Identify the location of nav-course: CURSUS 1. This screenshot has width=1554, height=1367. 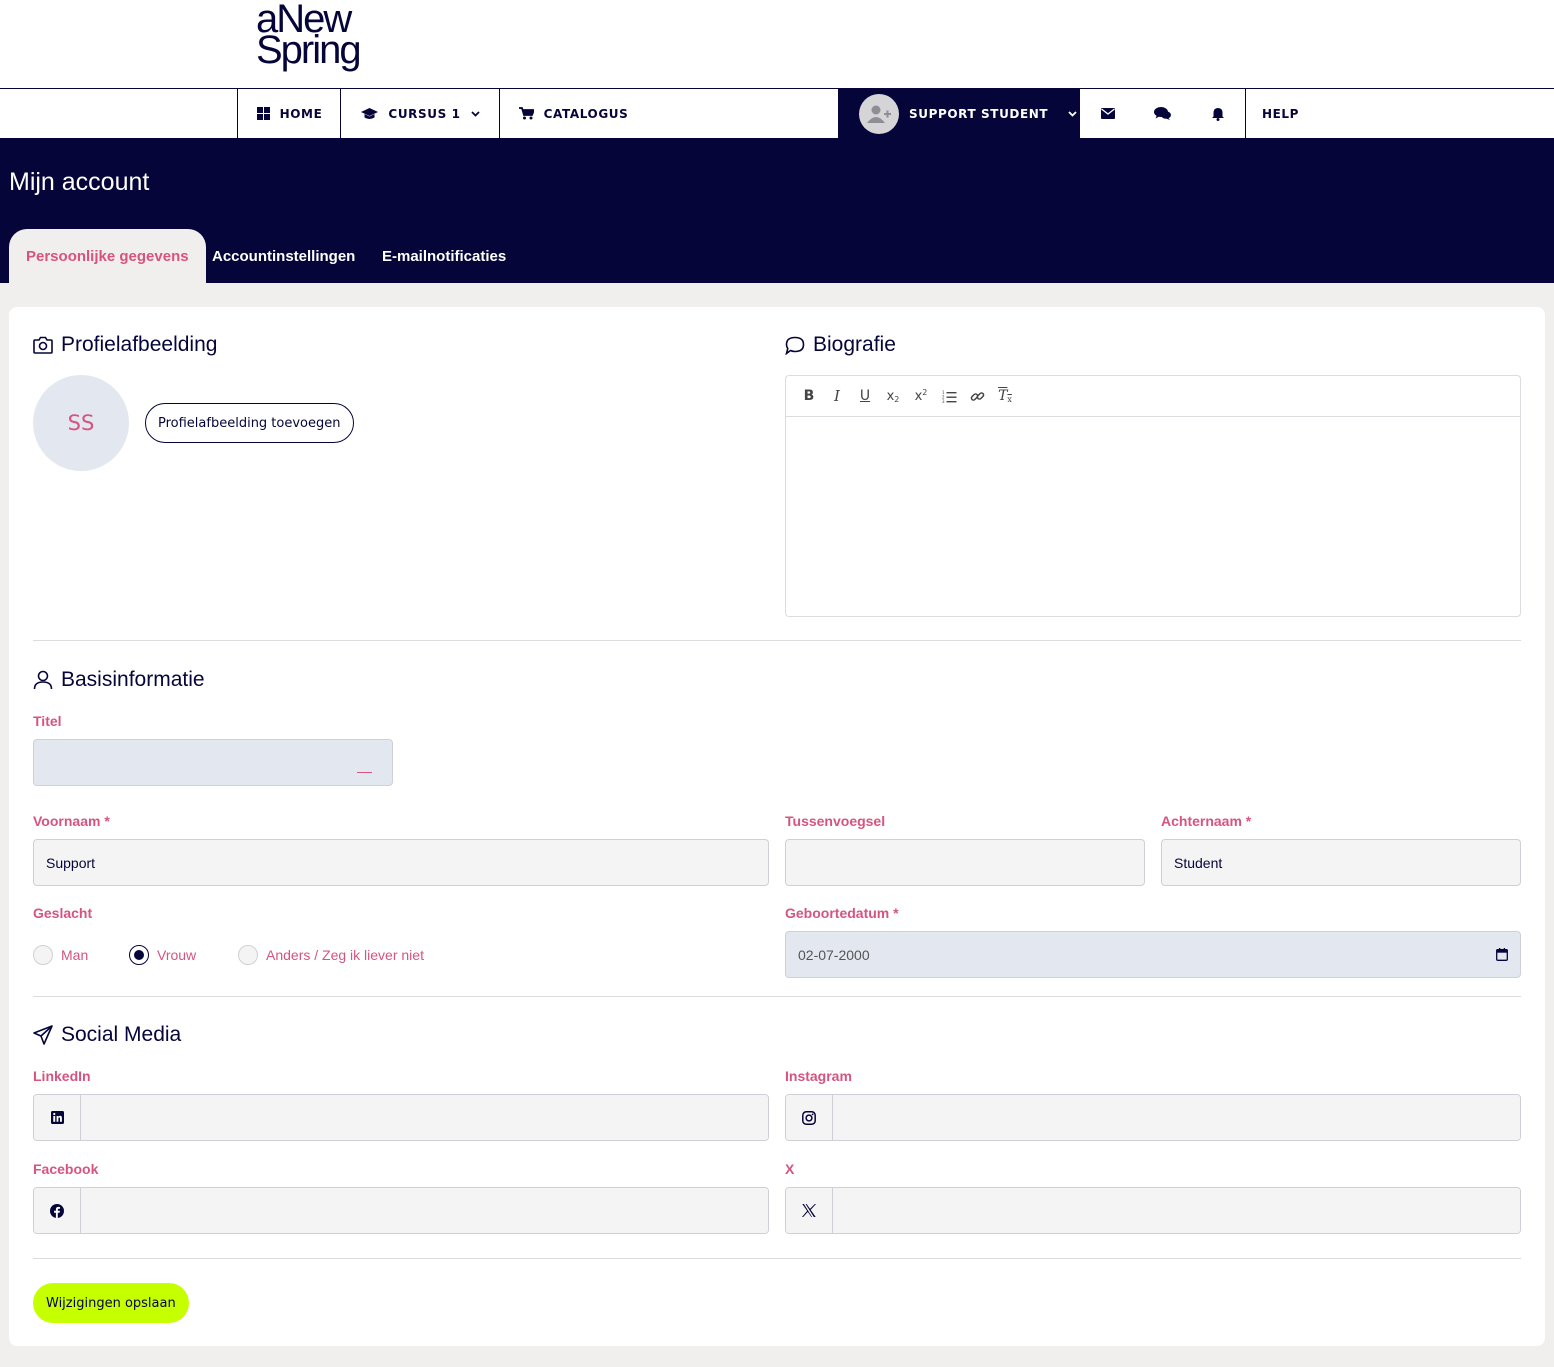
(420, 113).